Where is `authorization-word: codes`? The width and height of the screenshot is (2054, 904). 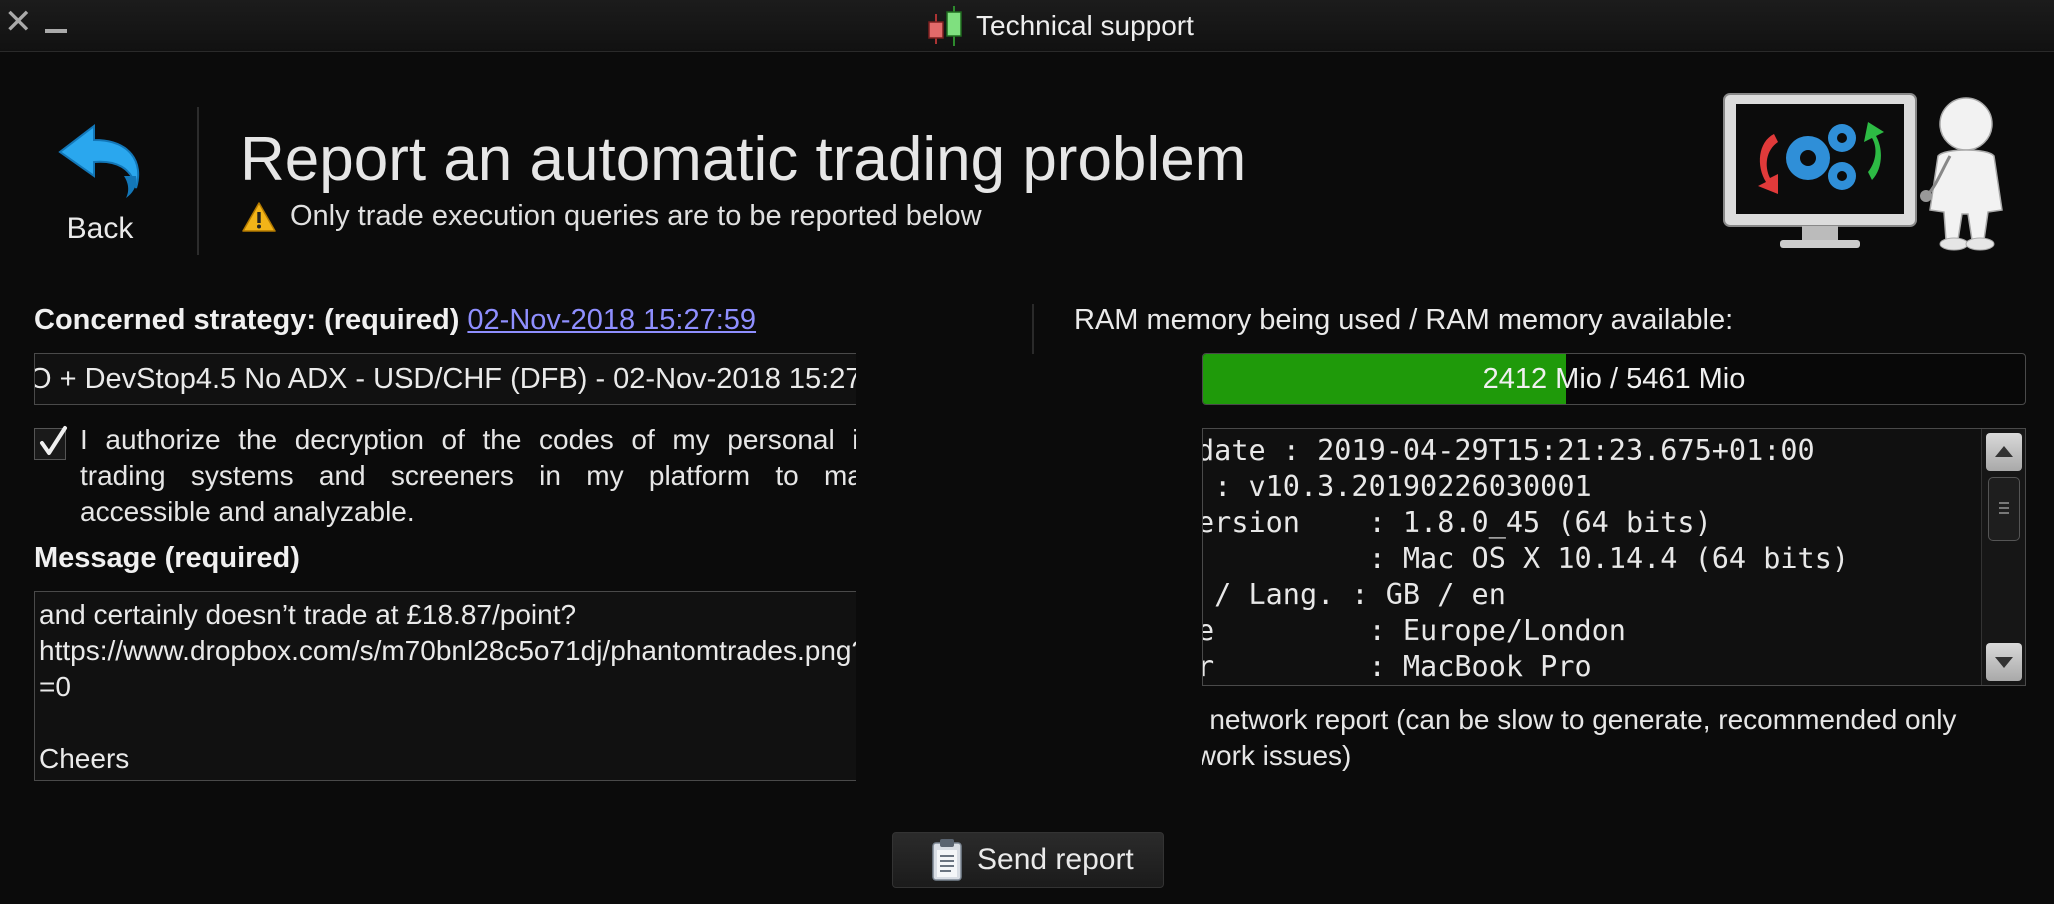
authorization-word: codes is located at coordinates (576, 439).